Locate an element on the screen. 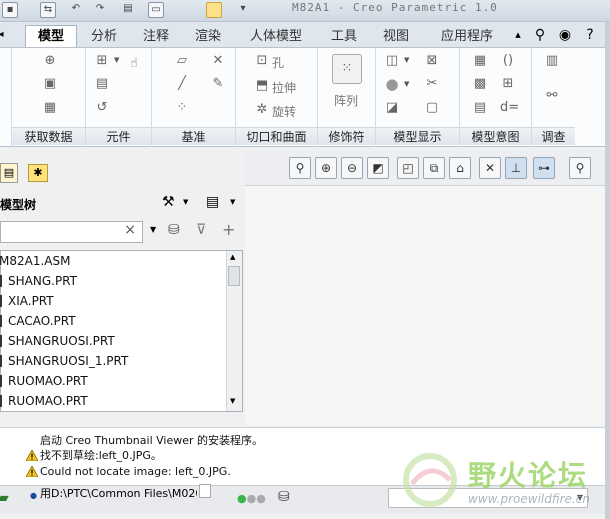 Image resolution: width=610 pixels, height=519 pixels. pattern-label: 阵列 is located at coordinates (346, 100).